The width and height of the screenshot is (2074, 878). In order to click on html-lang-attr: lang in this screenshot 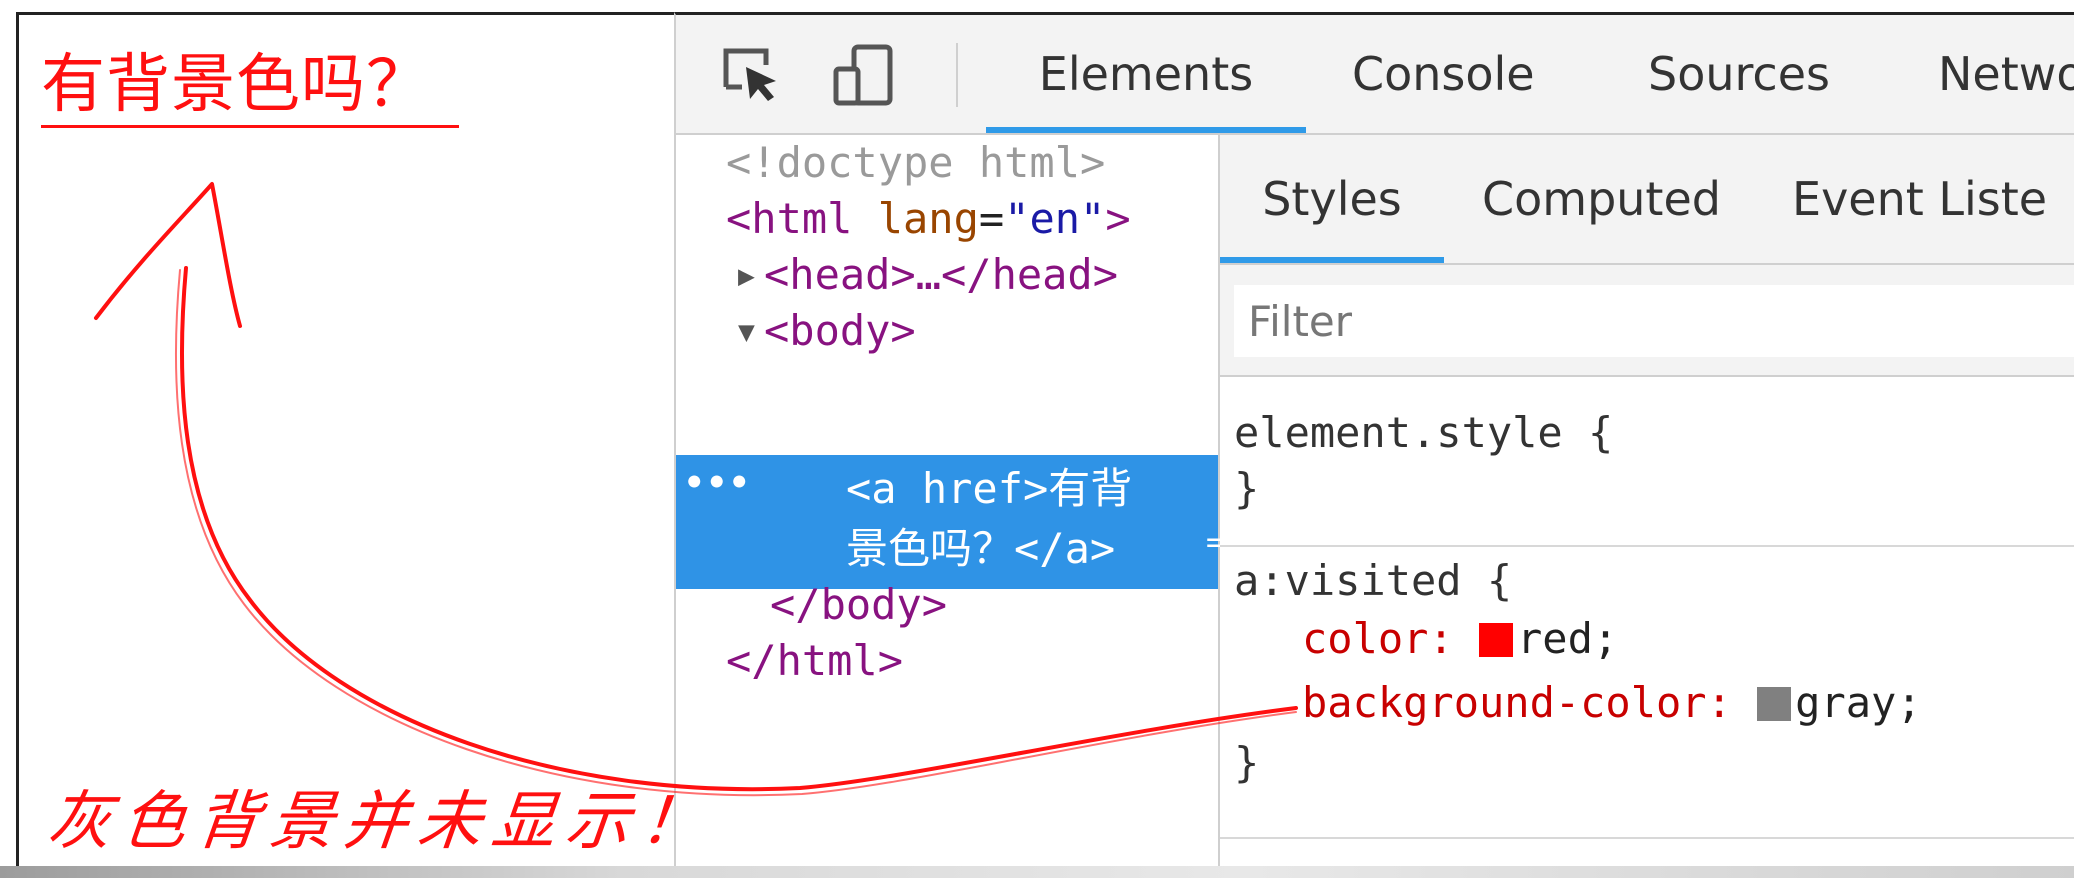, I will do `click(928, 218)`.